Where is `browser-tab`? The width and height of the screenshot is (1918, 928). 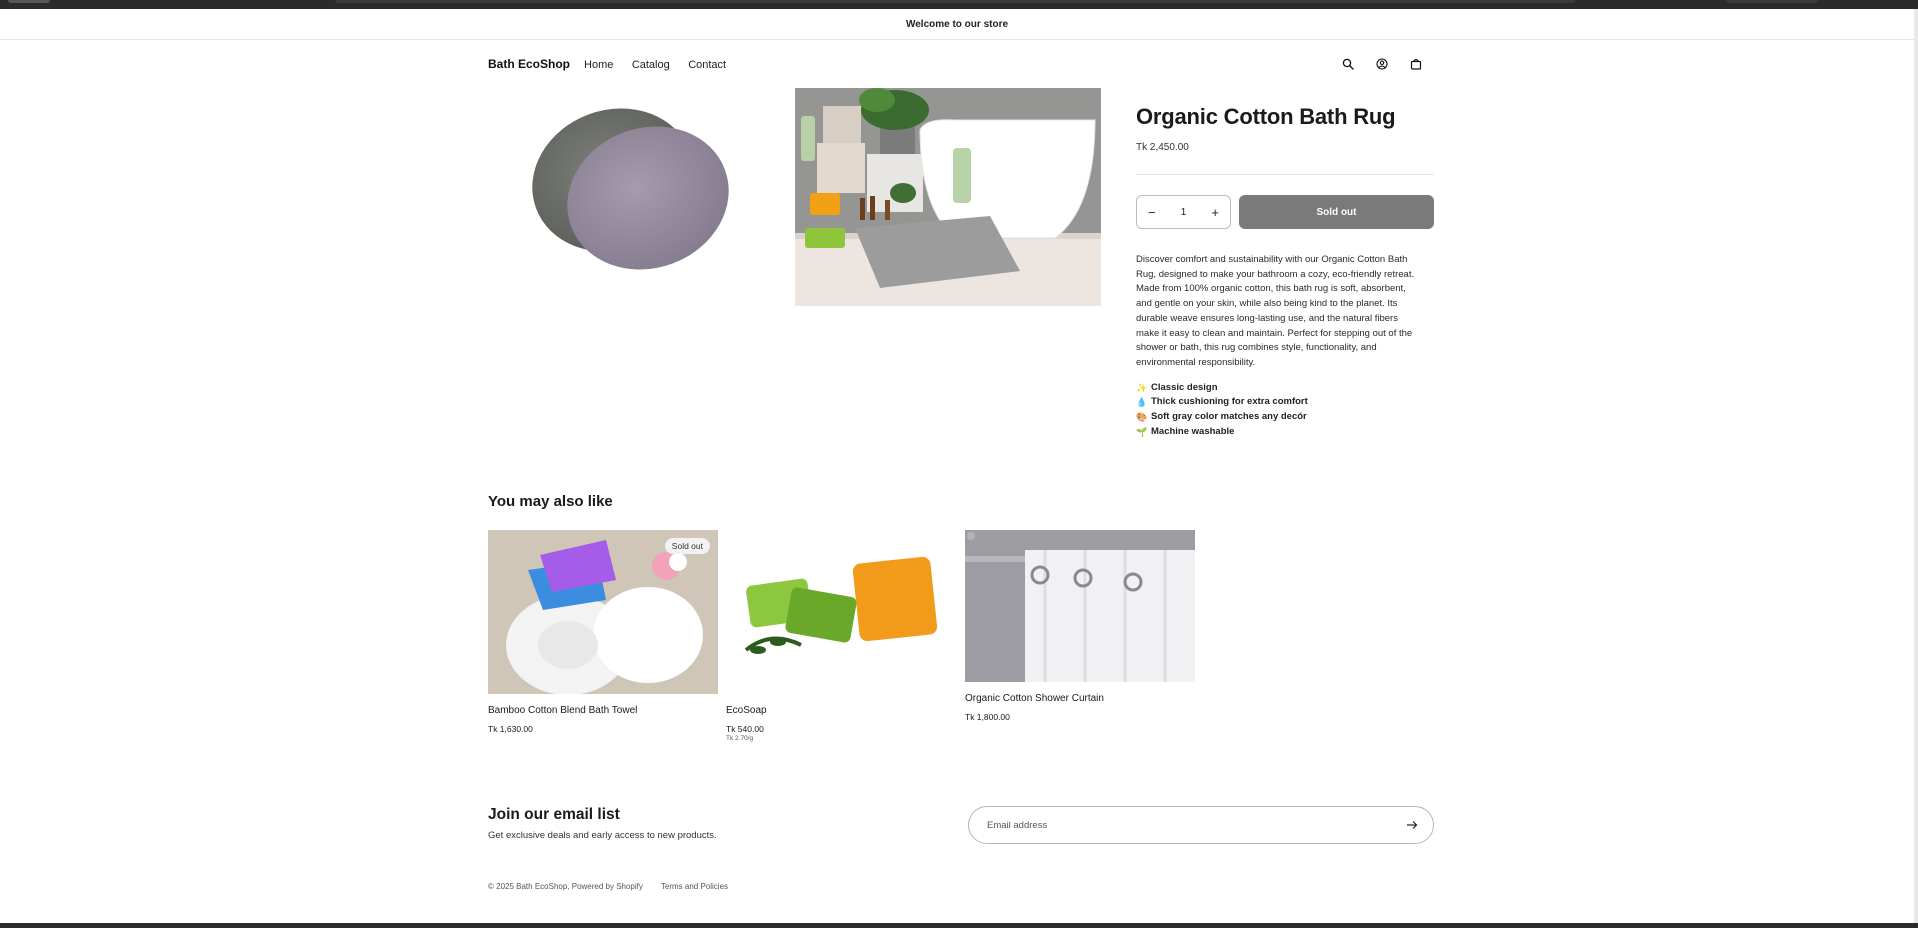 browser-tab is located at coordinates (29, 1).